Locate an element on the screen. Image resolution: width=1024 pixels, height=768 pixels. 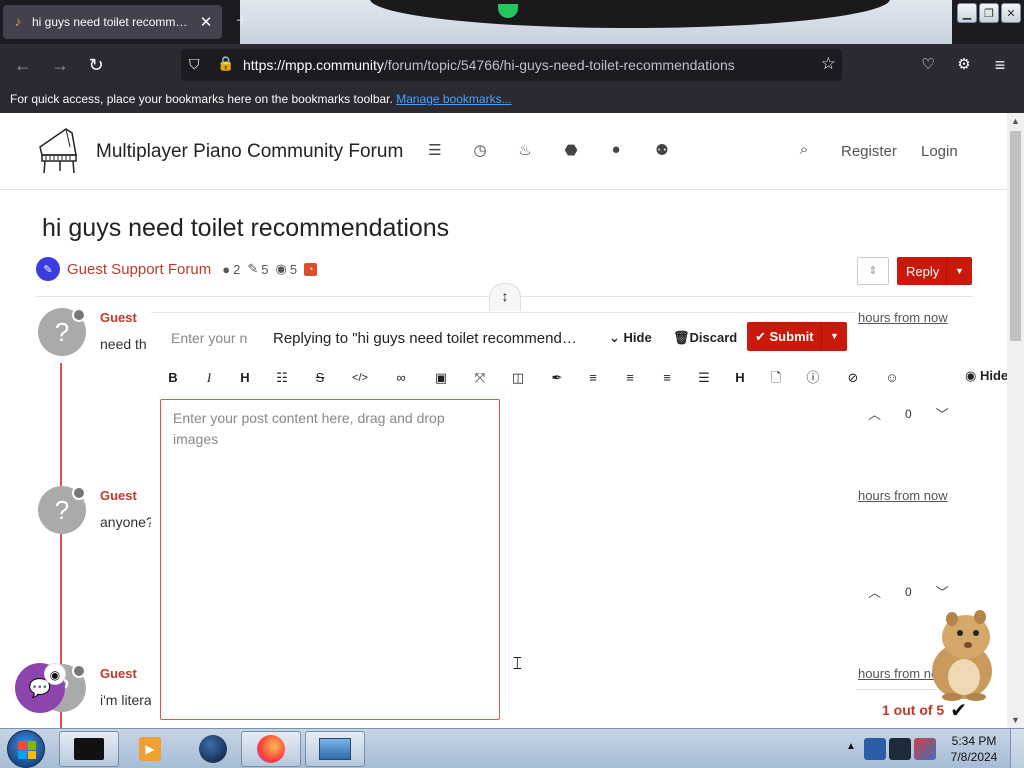
submit-label: ✔ Submit is located at coordinates (784, 337).